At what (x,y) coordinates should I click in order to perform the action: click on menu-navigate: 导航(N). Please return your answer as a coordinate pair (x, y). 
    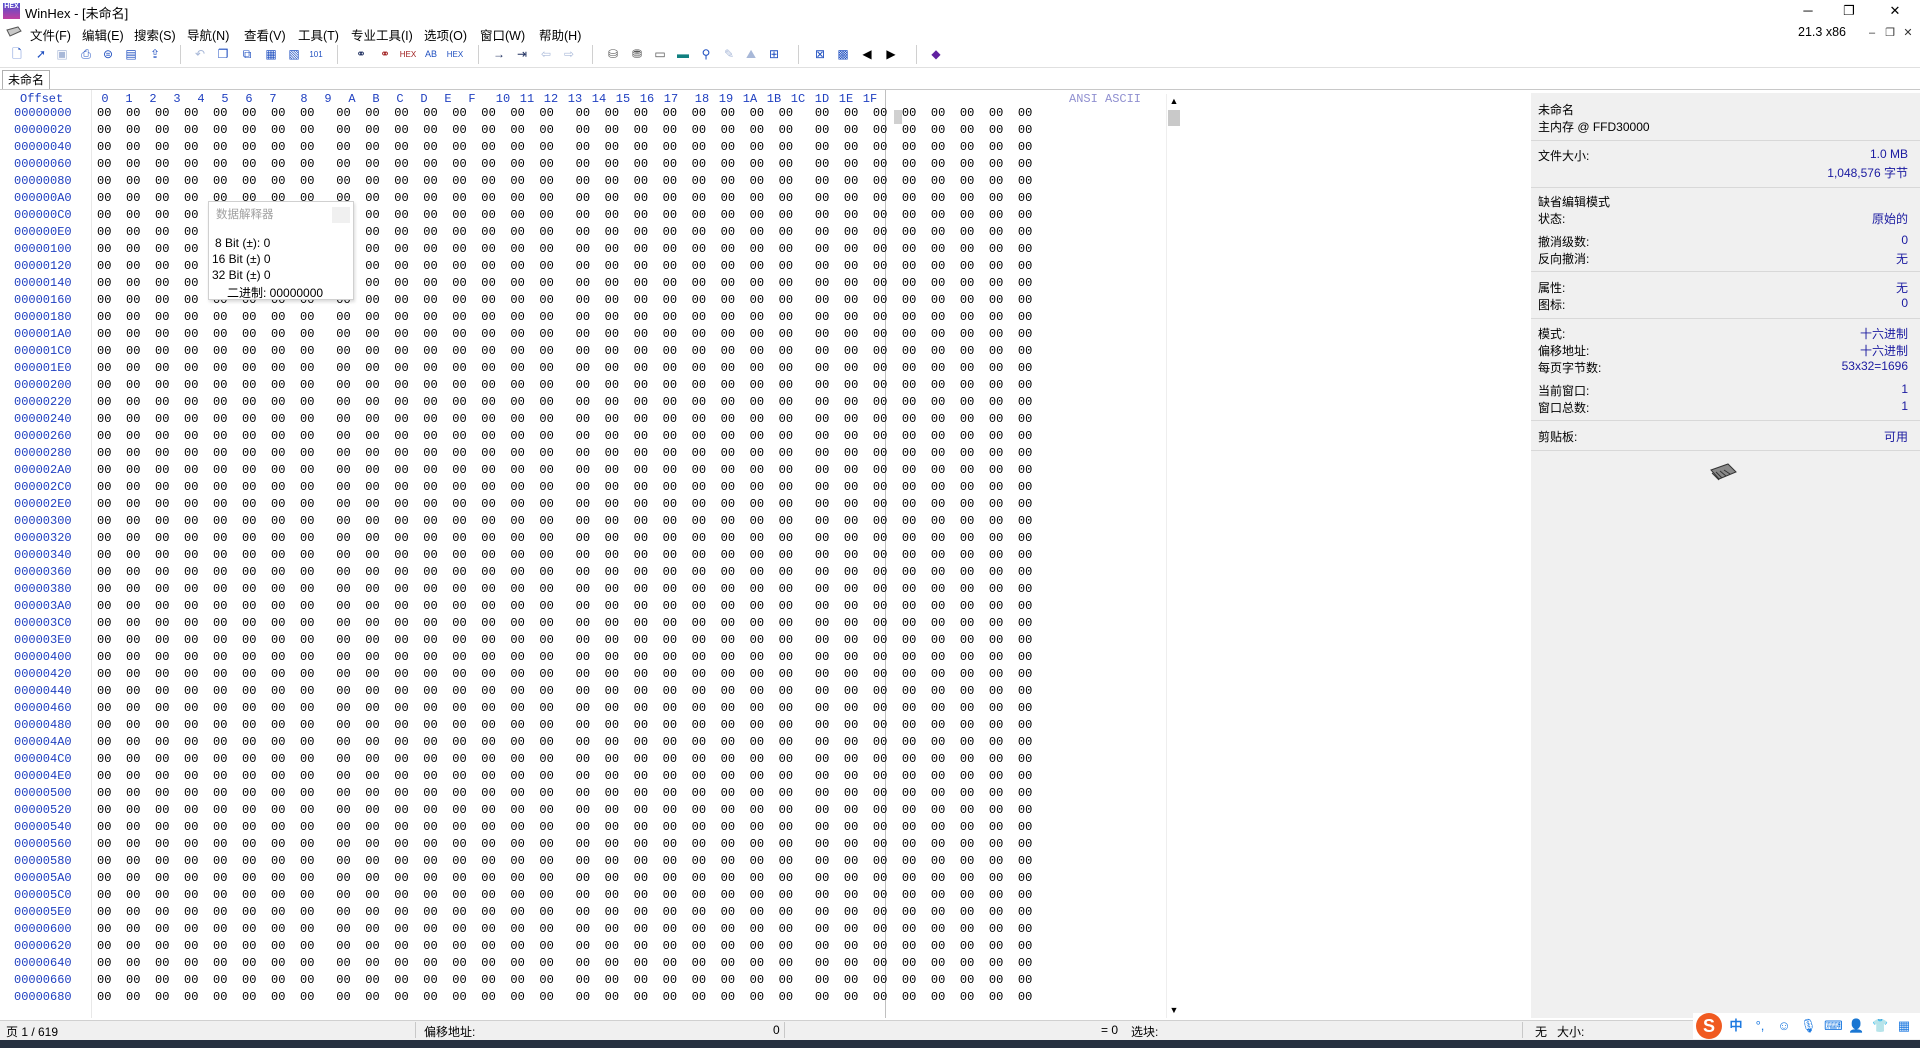
    Looking at the image, I should click on (208, 34).